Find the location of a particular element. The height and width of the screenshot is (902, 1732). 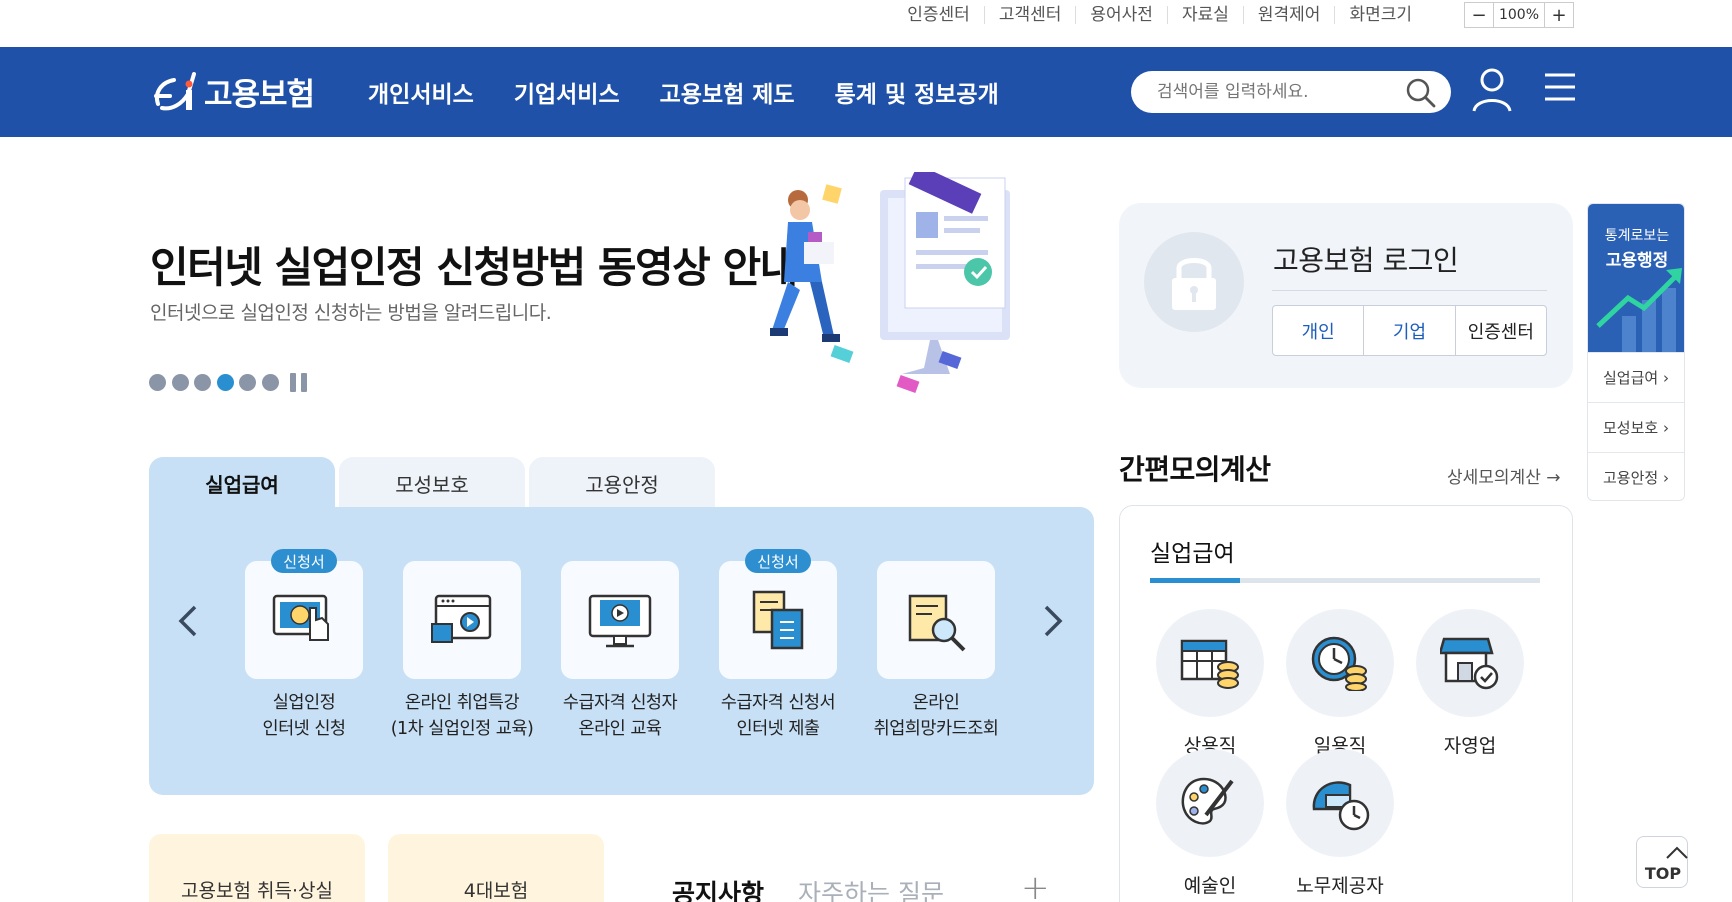

scroll-top-button: TOP is located at coordinates (1662, 862).